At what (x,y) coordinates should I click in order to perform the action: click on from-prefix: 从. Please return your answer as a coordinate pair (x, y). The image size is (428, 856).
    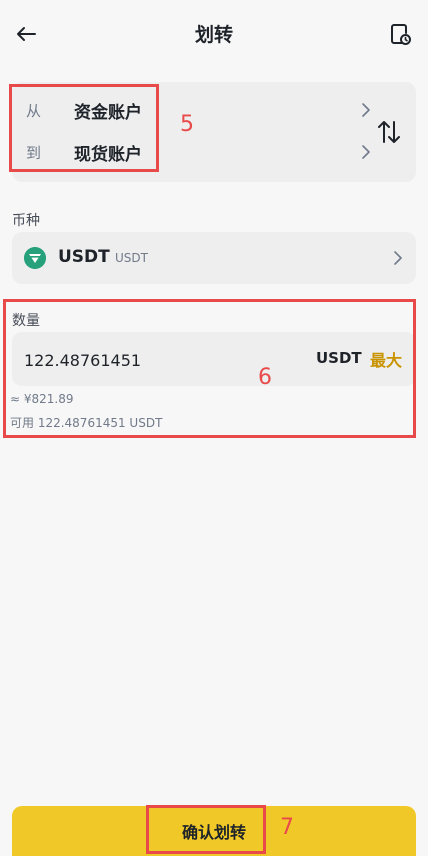
    Looking at the image, I should click on (34, 111).